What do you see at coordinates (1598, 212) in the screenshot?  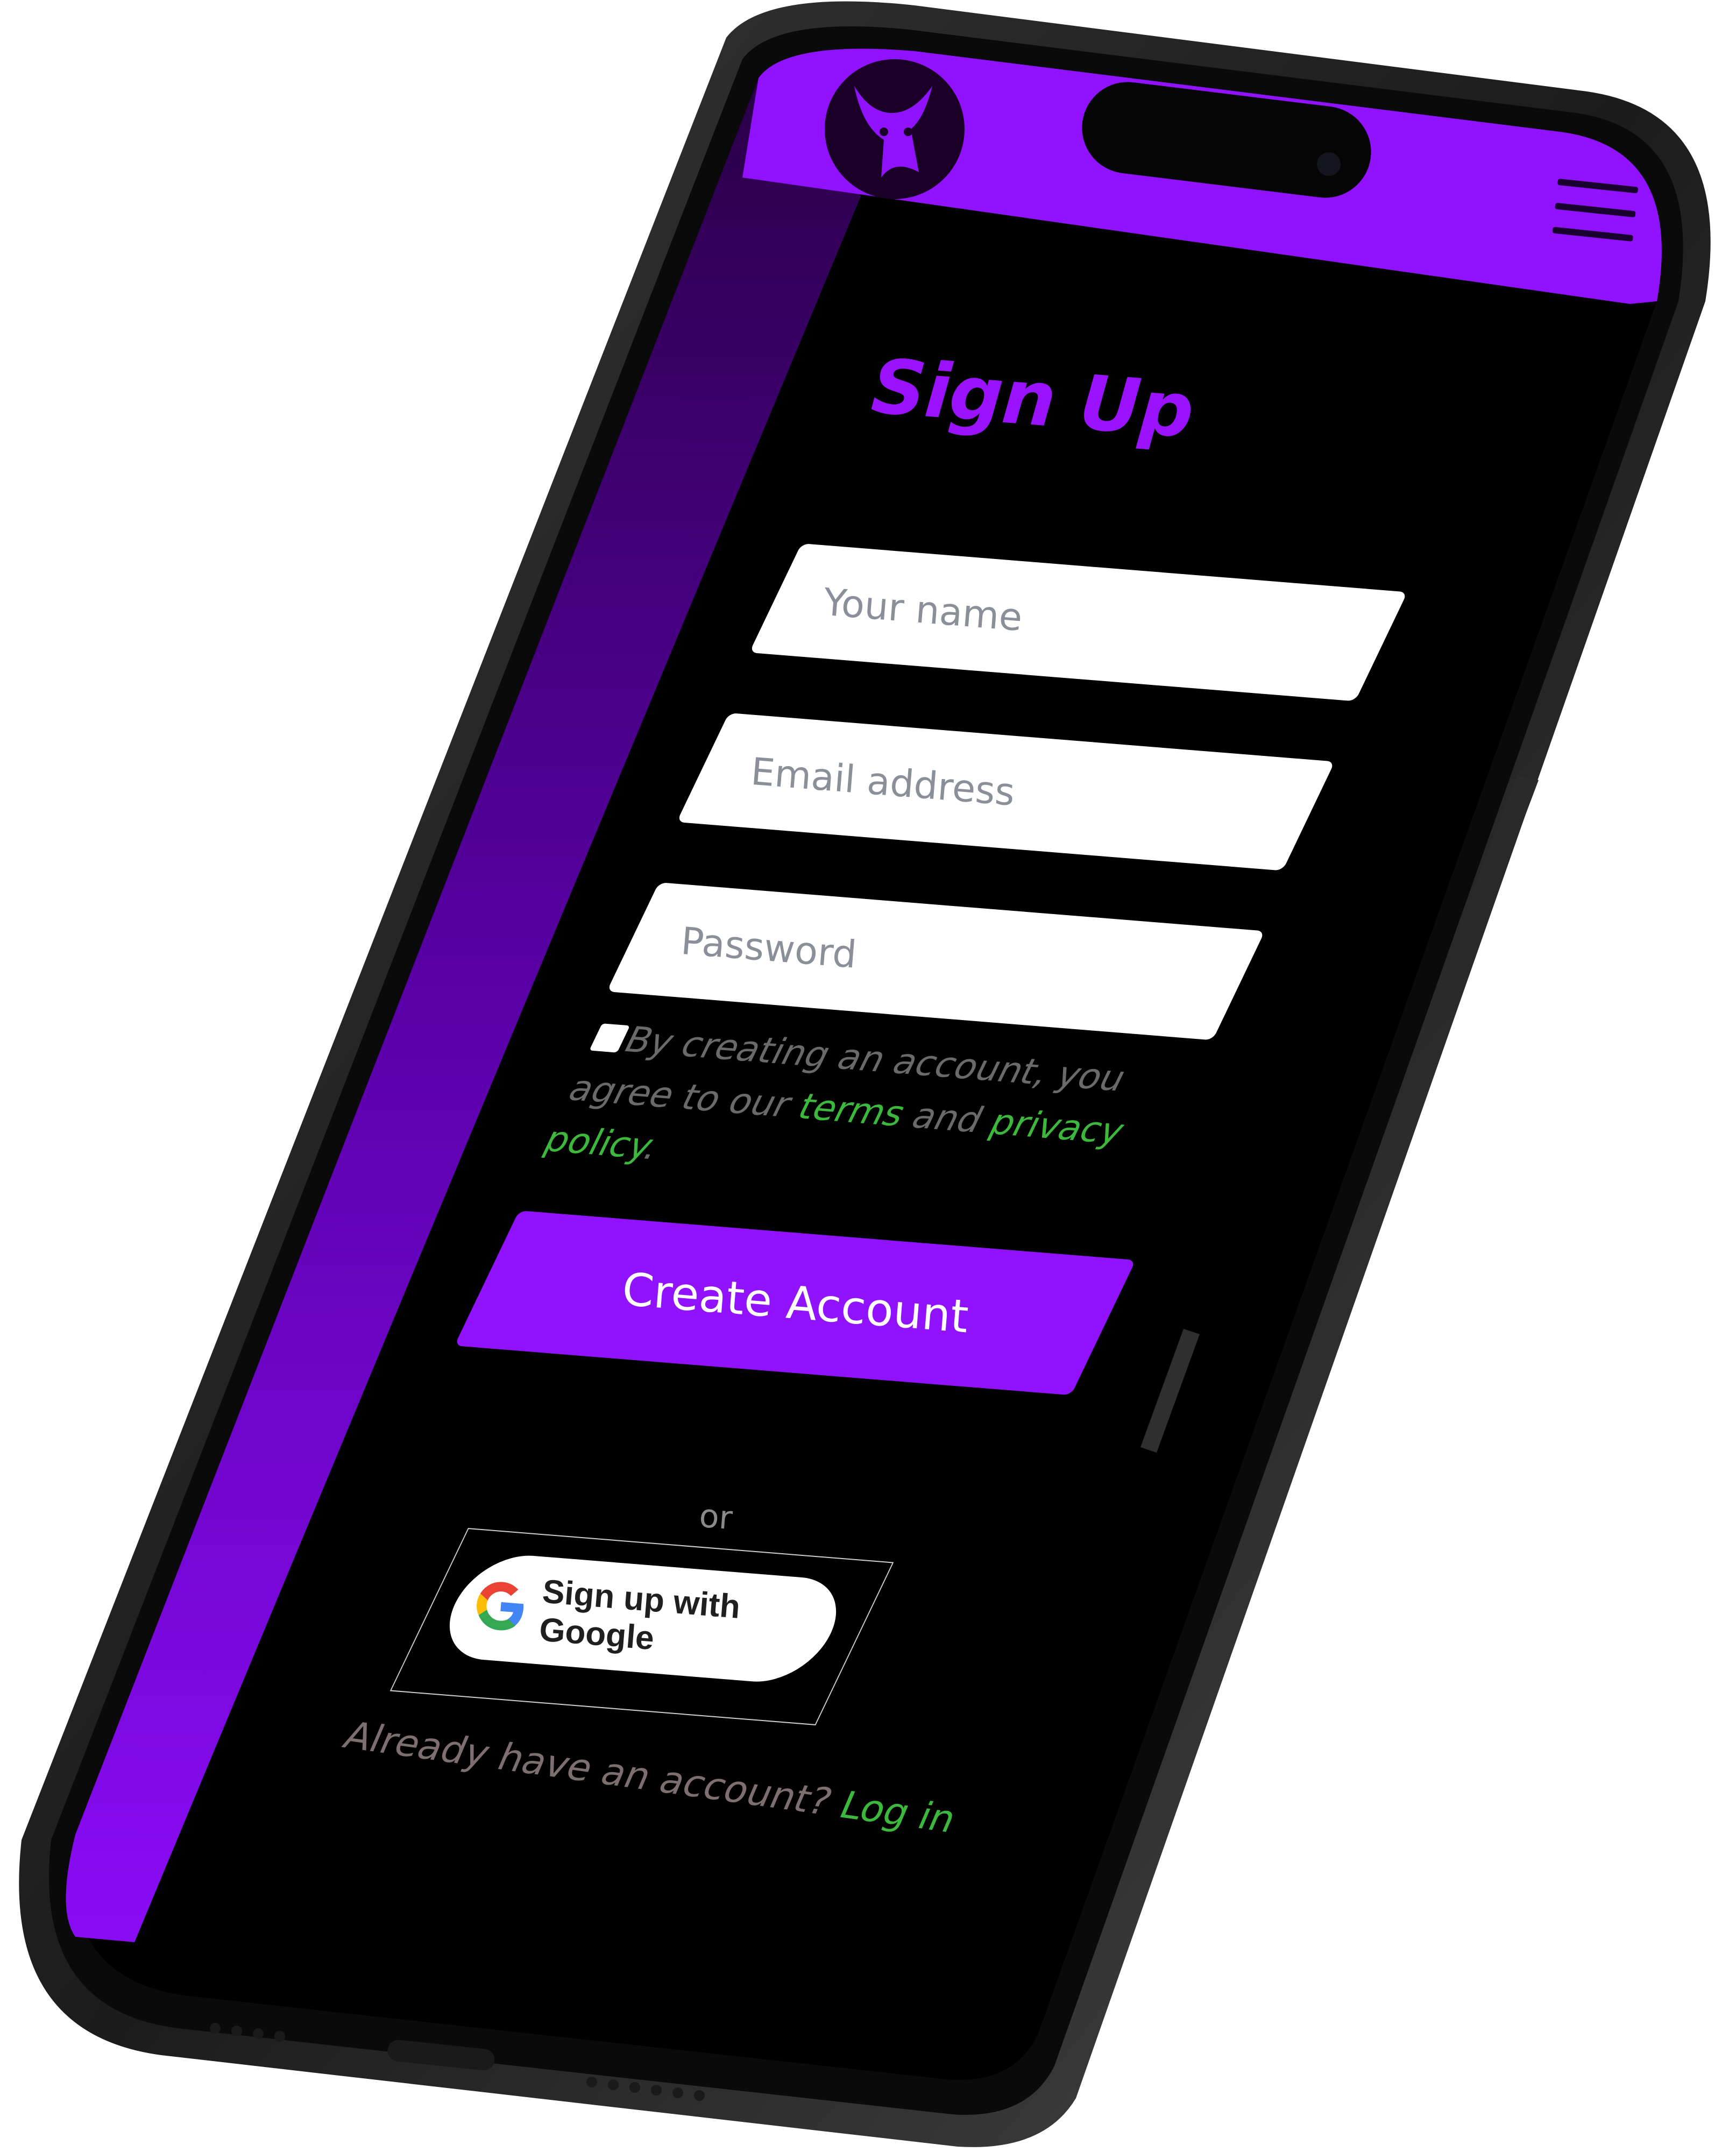 I see `hamburger-menu-icon` at bounding box center [1598, 212].